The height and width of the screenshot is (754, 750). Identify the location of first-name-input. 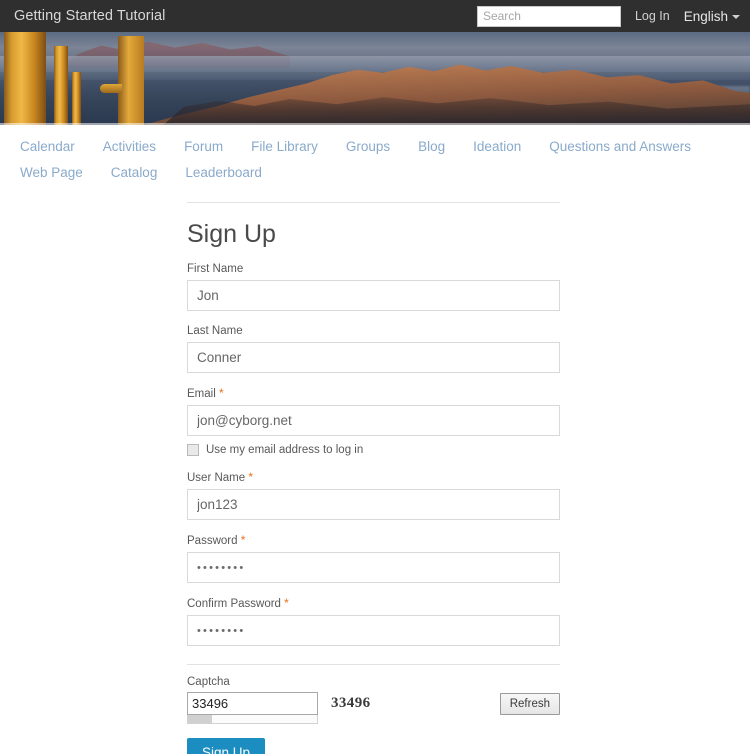
(373, 295).